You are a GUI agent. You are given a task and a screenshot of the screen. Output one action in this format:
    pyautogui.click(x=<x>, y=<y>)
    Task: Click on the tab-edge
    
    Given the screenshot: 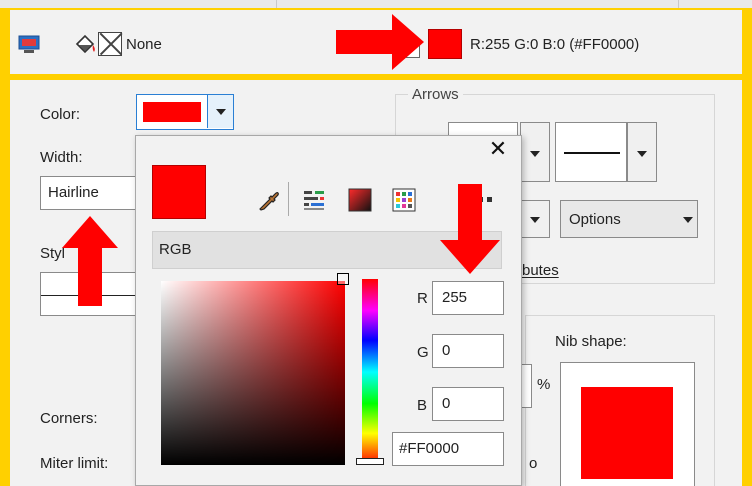 What is the action you would take?
    pyautogui.click(x=241, y=4)
    